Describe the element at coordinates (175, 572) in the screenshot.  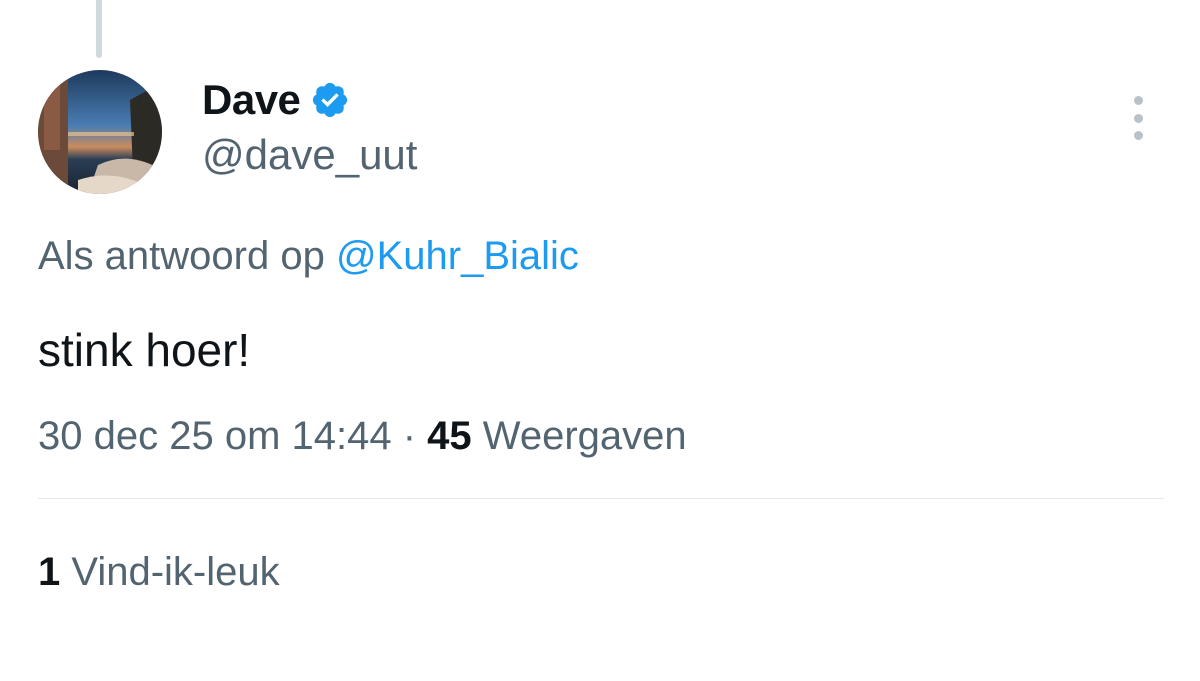
I see `likes-label: Vind-ik-leuk` at that location.